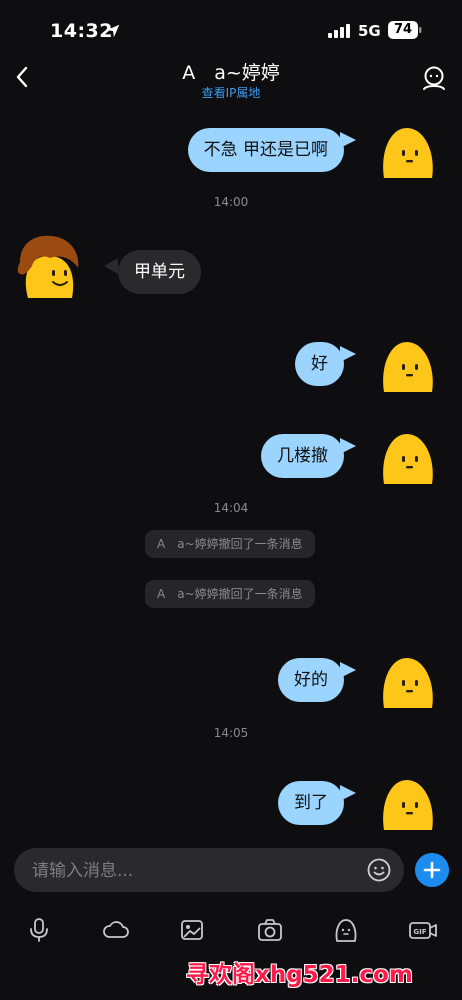 This screenshot has height=1000, width=462. Describe the element at coordinates (49, 267) in the screenshot. I see `contact-avatar` at that location.